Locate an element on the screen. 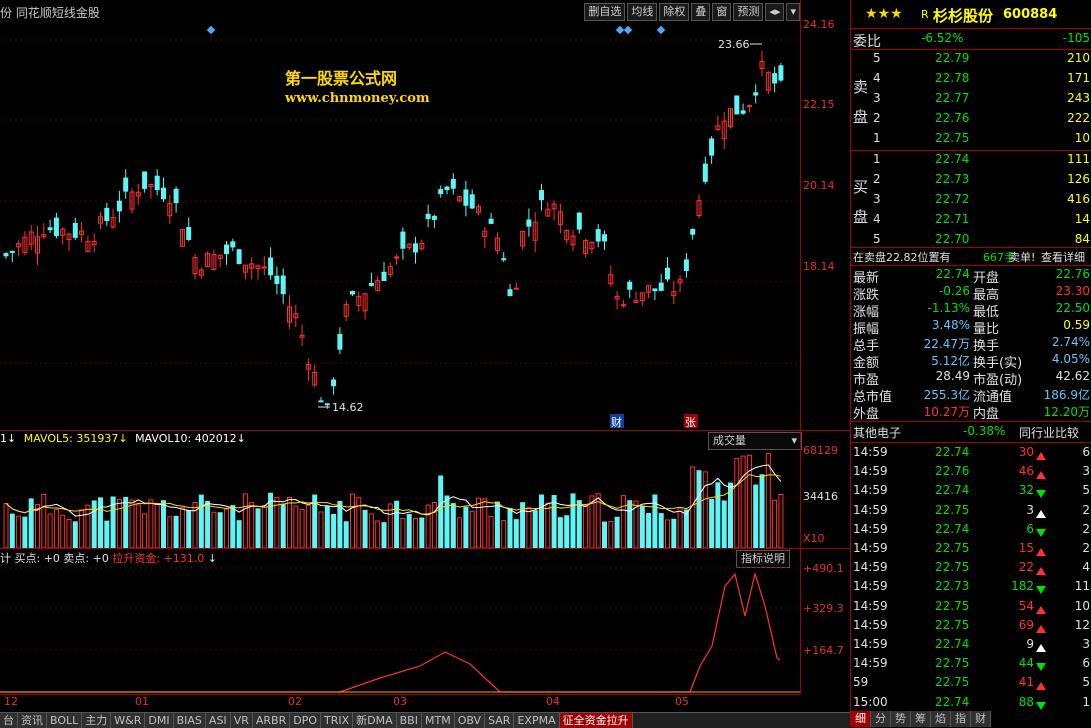 The image size is (1091, 728). tick-row: 14:59 22.75 3 2 is located at coordinates (971, 512).